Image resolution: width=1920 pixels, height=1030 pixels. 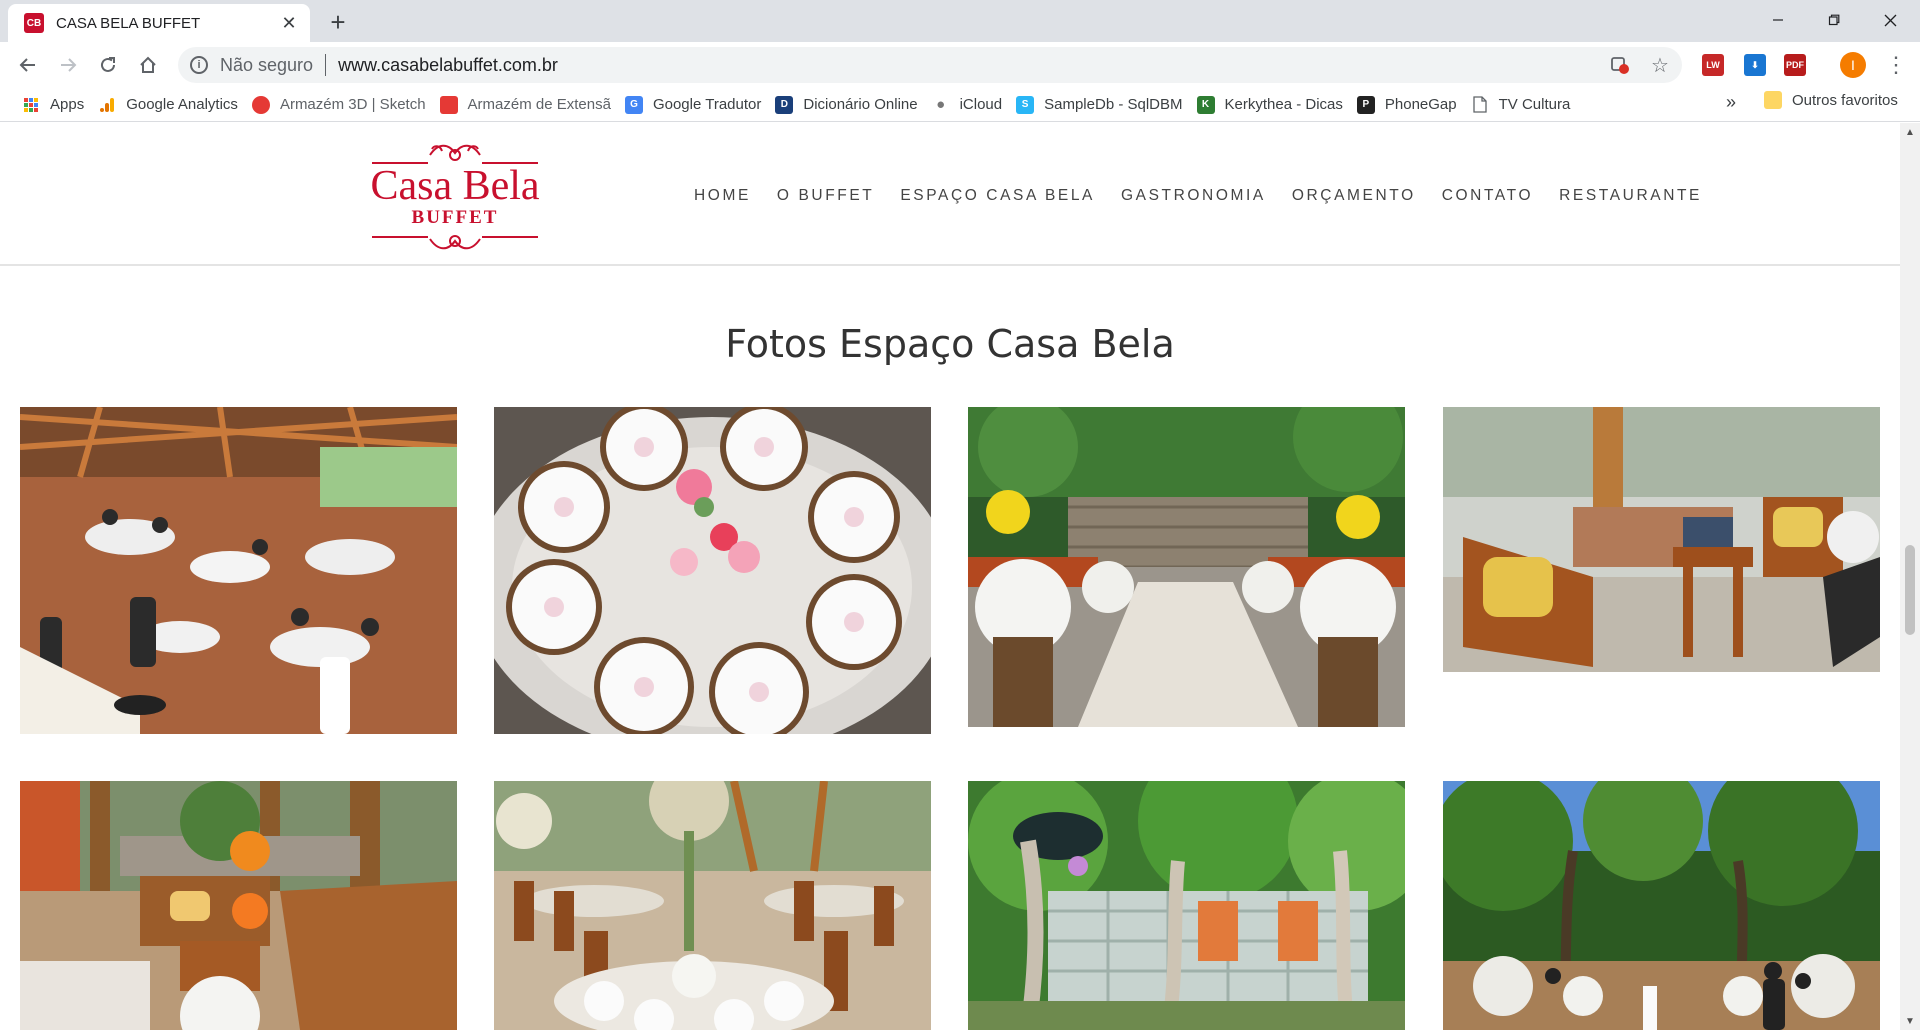 What do you see at coordinates (68, 65) in the screenshot?
I see `forward-icon` at bounding box center [68, 65].